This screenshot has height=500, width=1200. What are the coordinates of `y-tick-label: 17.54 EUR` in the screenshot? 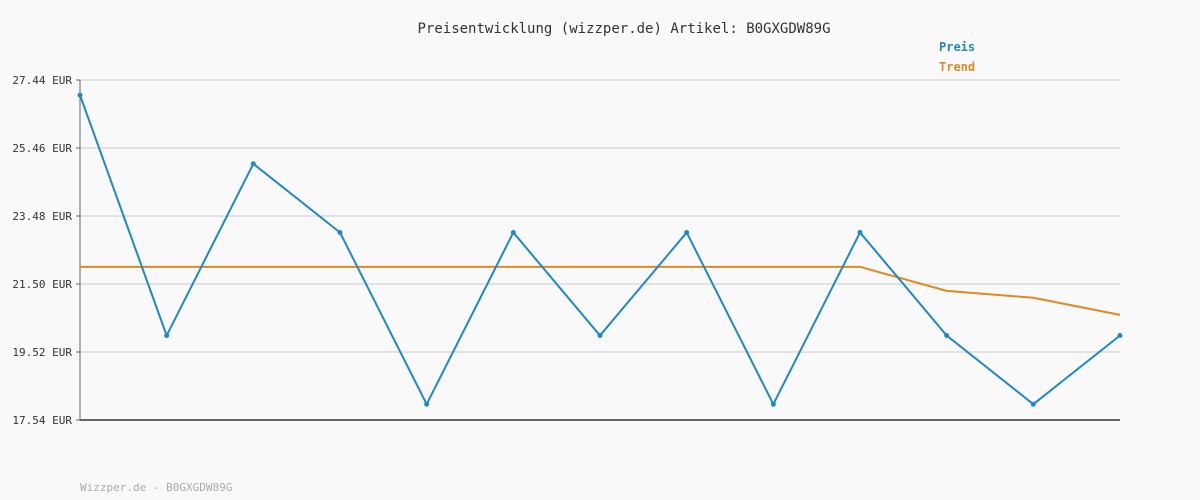 It's located at (42, 420).